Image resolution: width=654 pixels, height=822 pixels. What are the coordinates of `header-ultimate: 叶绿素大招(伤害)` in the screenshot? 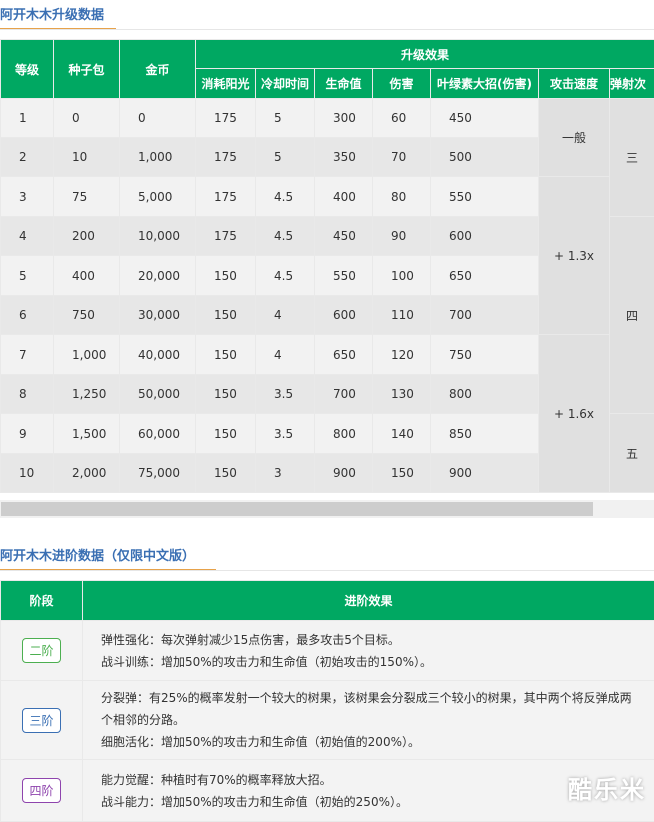 It's located at (485, 84).